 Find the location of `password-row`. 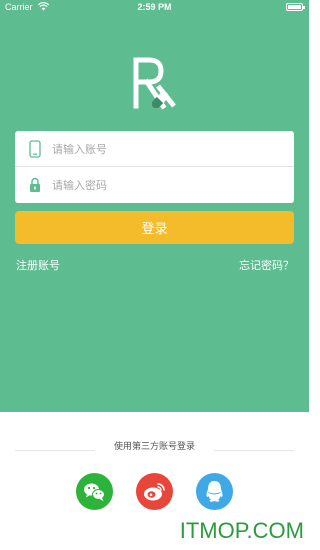

password-row is located at coordinates (154, 185).